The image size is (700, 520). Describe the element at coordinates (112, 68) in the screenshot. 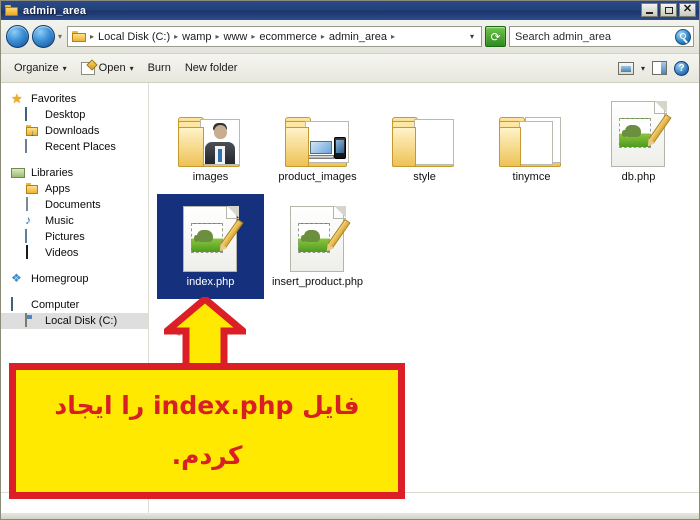

I see `open-label: Open` at that location.